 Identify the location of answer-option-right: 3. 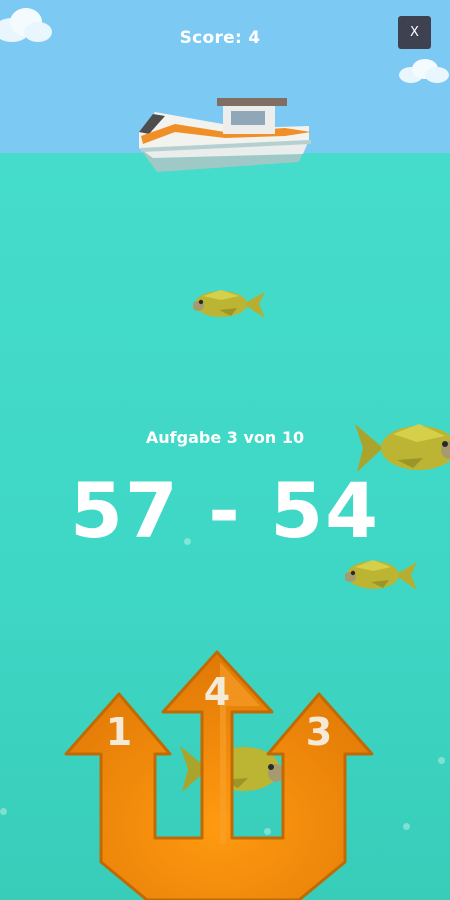
(319, 732).